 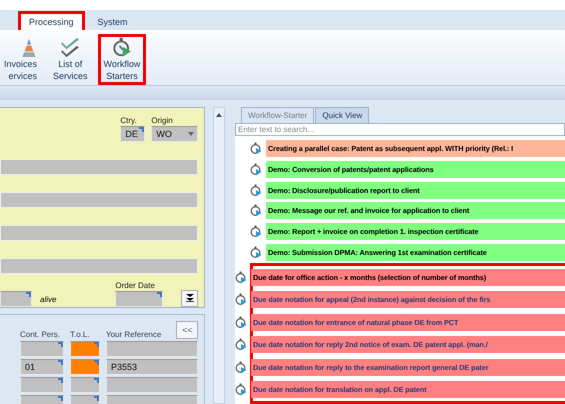 I want to click on collapse-button: <<, so click(x=187, y=330).